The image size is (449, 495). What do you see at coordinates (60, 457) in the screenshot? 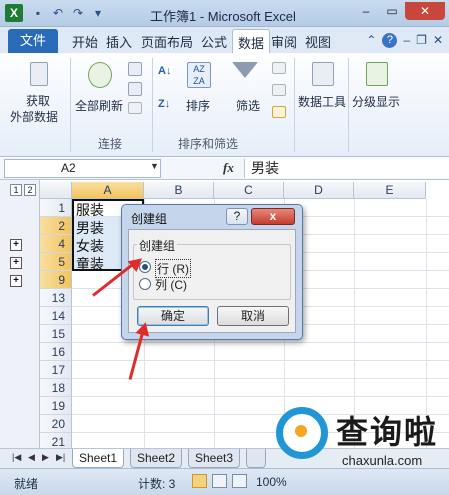
I see `last-sheet-icon: ▶|` at bounding box center [60, 457].